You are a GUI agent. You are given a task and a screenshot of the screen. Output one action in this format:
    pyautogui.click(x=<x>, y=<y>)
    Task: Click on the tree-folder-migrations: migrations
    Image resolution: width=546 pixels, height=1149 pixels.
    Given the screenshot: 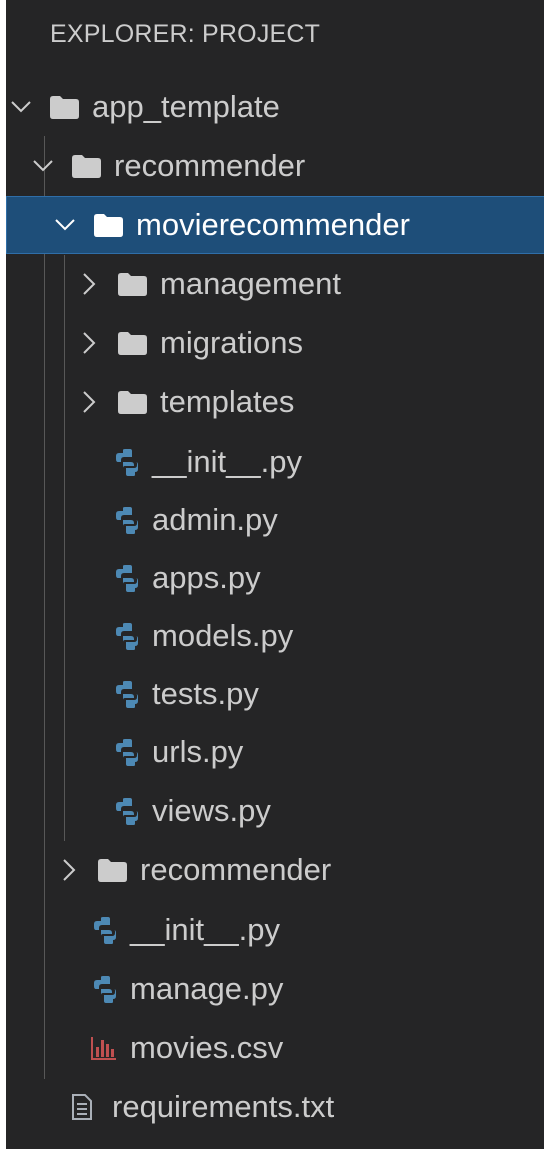 What is the action you would take?
    pyautogui.click(x=275, y=343)
    